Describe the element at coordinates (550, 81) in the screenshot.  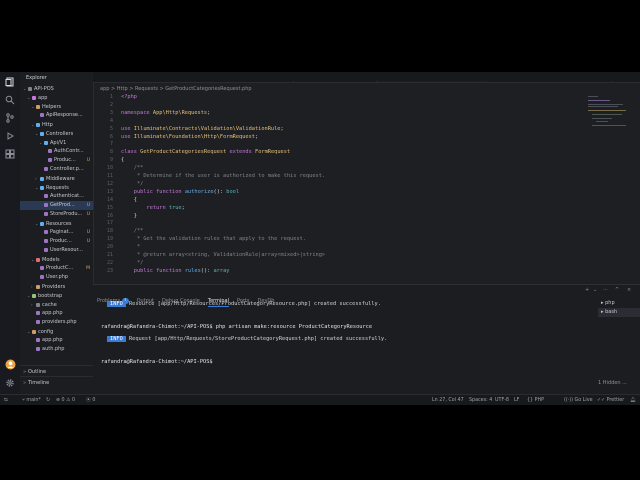
I see `editor-tab: ◆ 2026_09_05_125822_create_product_cat×` at that location.